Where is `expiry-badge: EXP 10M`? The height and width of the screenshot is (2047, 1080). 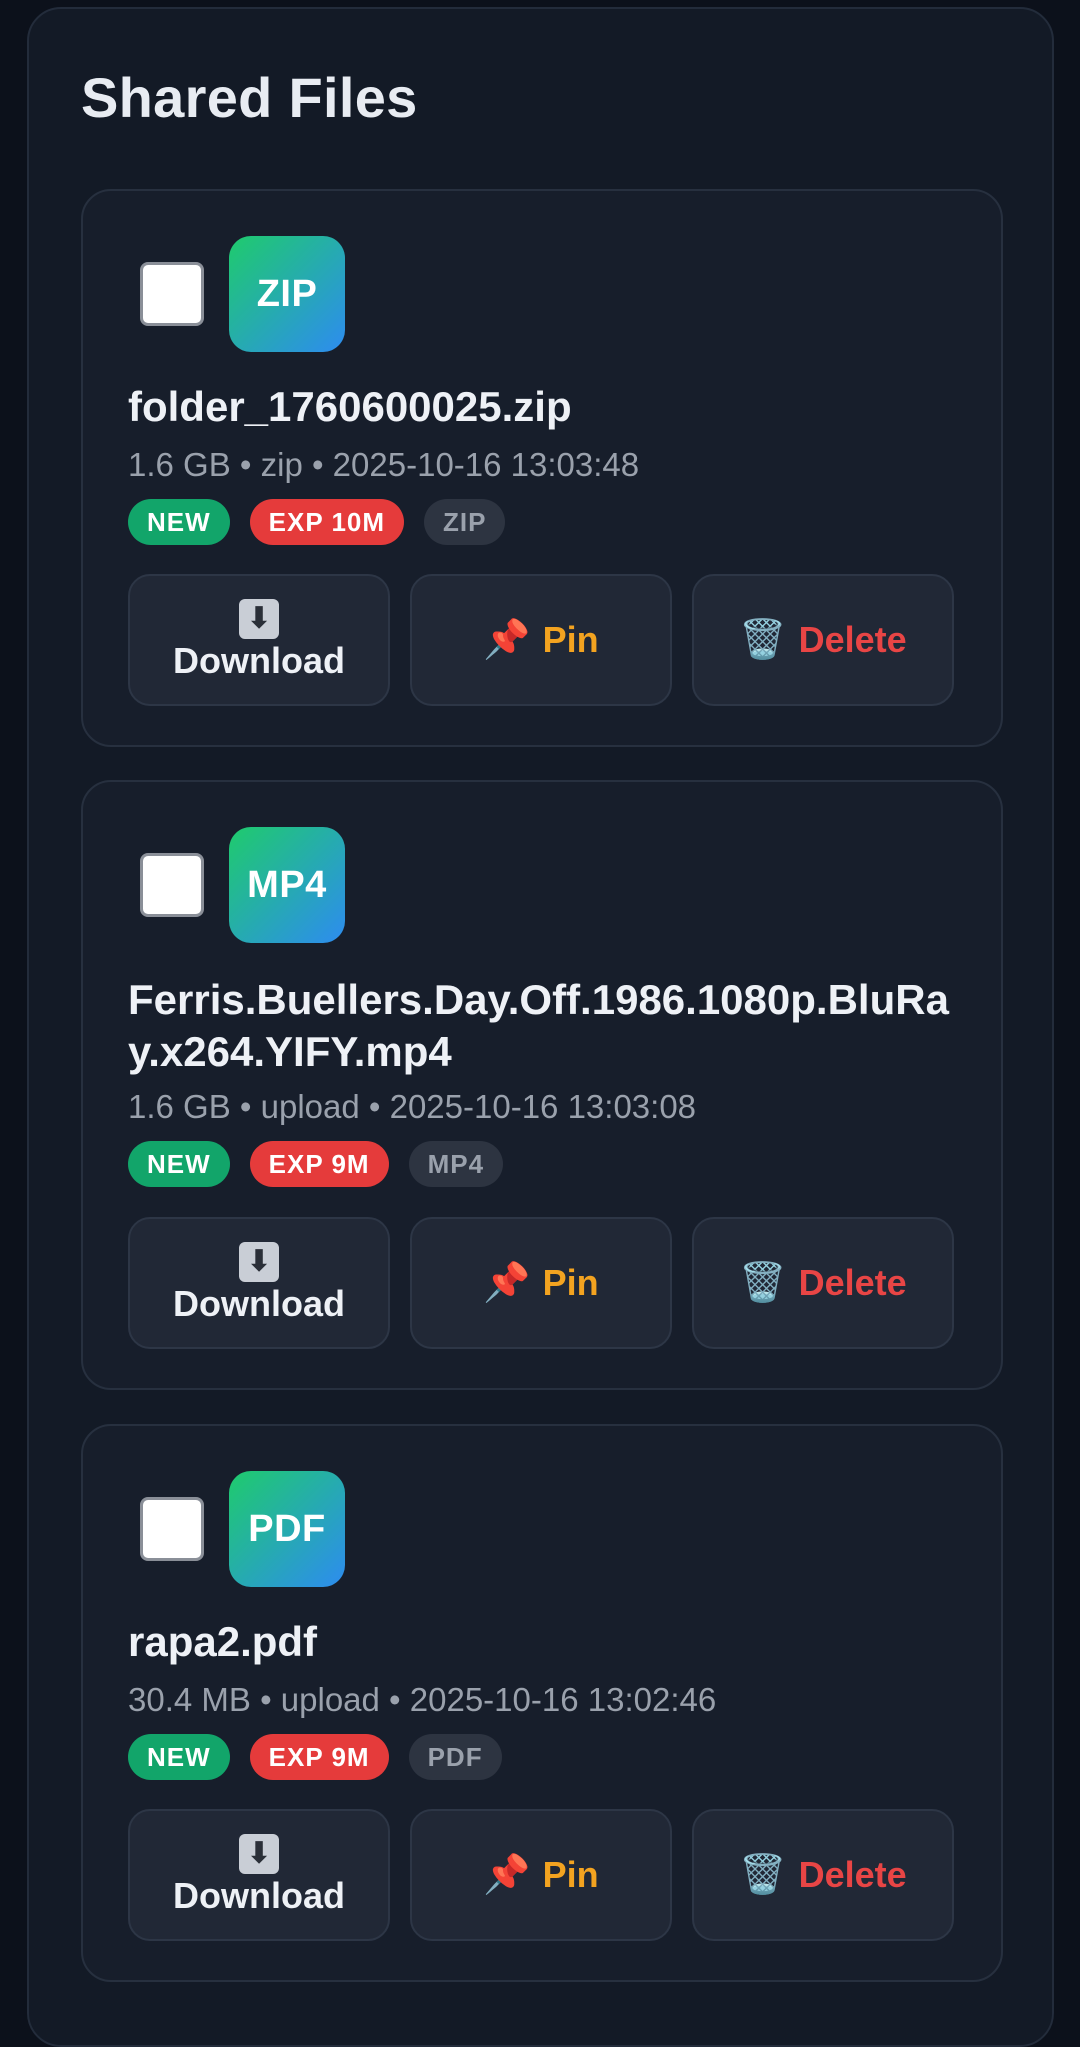
expiry-badge: EXP 10M is located at coordinates (327, 522).